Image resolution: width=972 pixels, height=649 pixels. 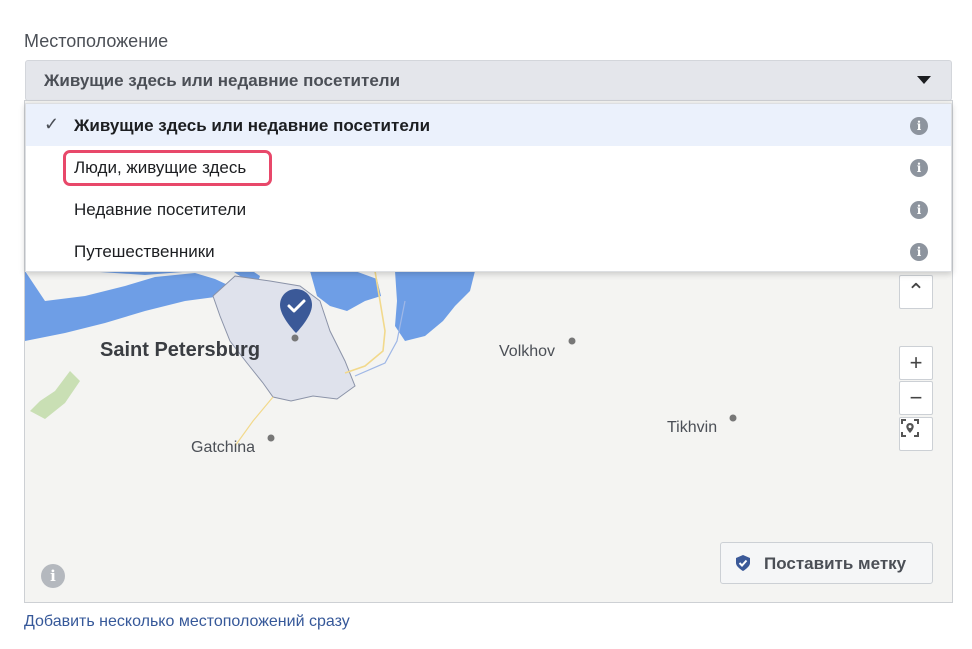 I want to click on plus-icon: +, so click(x=916, y=362).